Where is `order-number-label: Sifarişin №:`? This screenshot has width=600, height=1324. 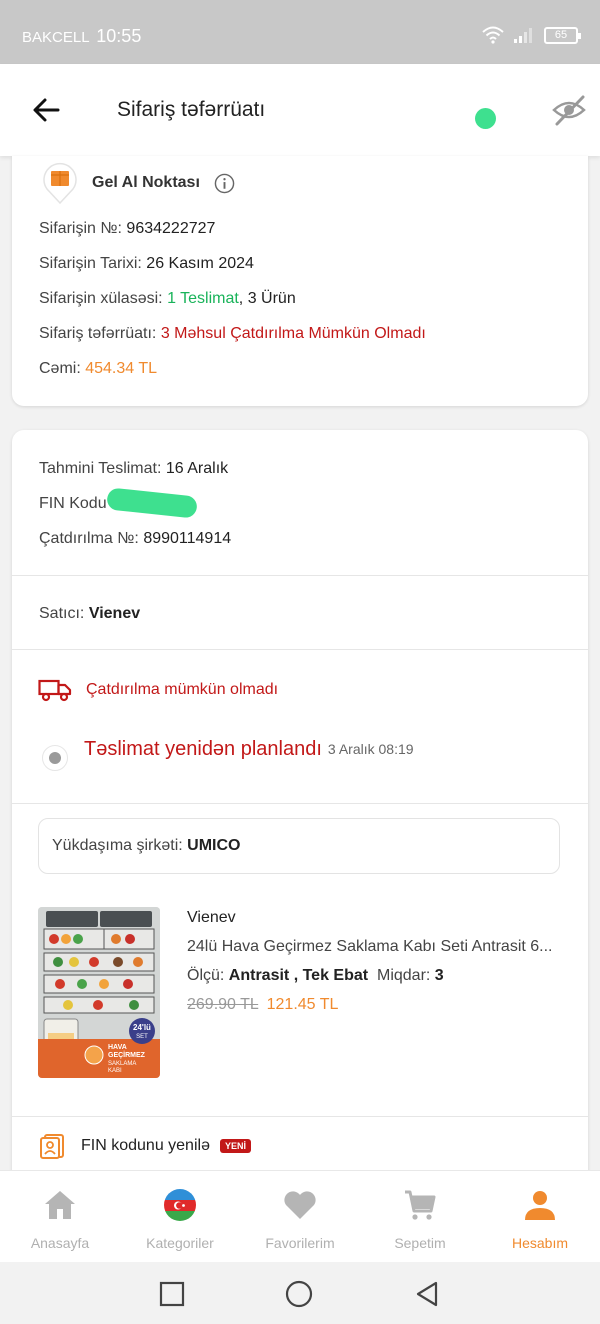 order-number-label: Sifarişin №: is located at coordinates (80, 228).